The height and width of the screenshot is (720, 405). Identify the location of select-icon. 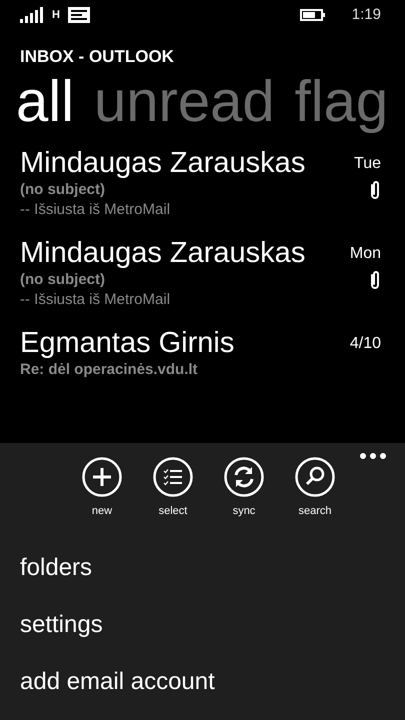
(173, 477).